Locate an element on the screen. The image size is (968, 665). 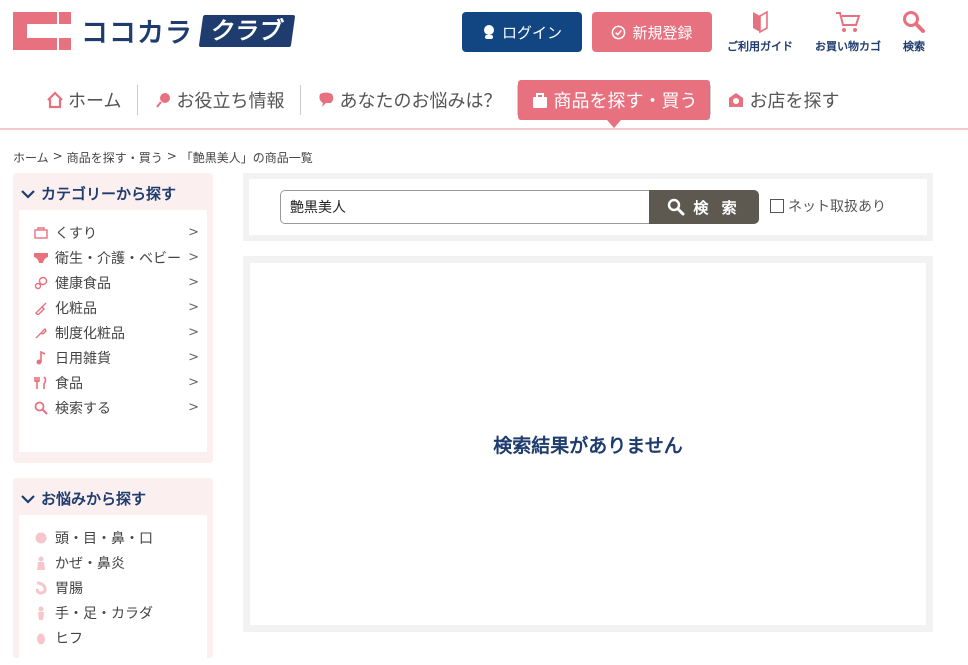
category-item-cosmetics: 化粧品 > is located at coordinates (116, 307).